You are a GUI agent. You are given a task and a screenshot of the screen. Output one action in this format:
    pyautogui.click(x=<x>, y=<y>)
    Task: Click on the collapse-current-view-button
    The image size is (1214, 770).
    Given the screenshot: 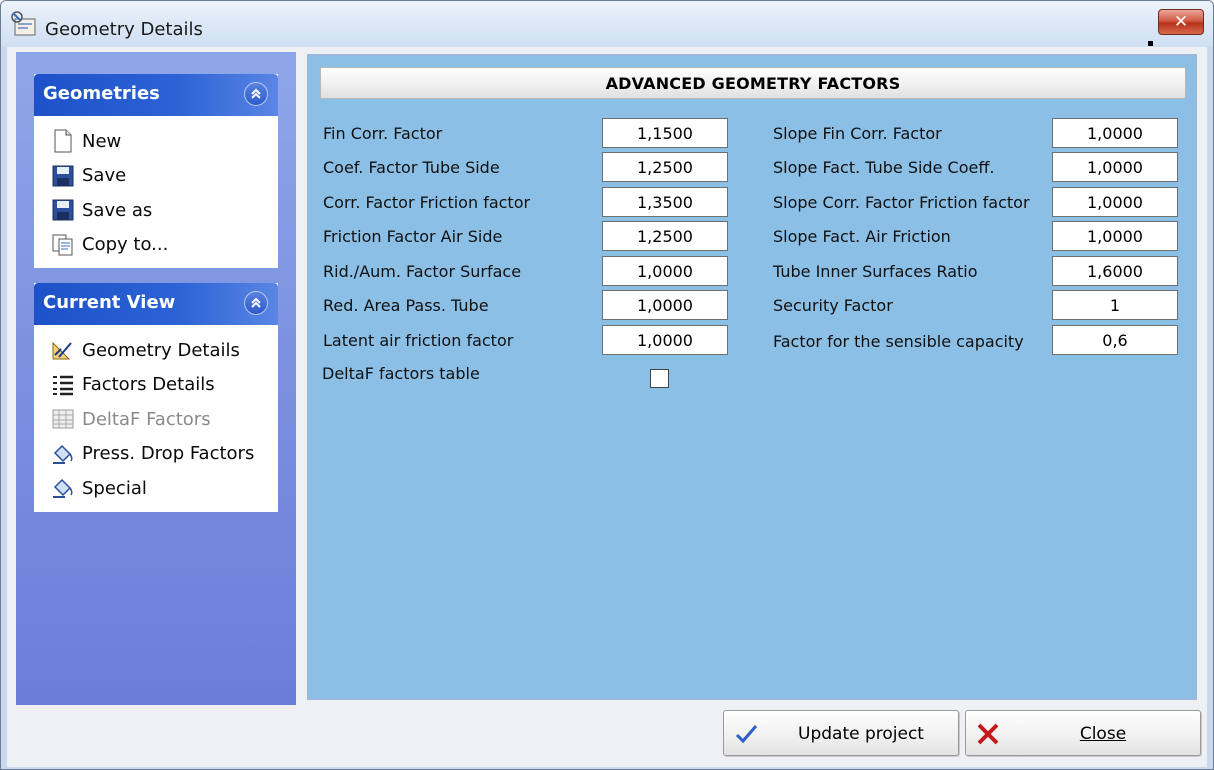 What is the action you would take?
    pyautogui.click(x=256, y=303)
    